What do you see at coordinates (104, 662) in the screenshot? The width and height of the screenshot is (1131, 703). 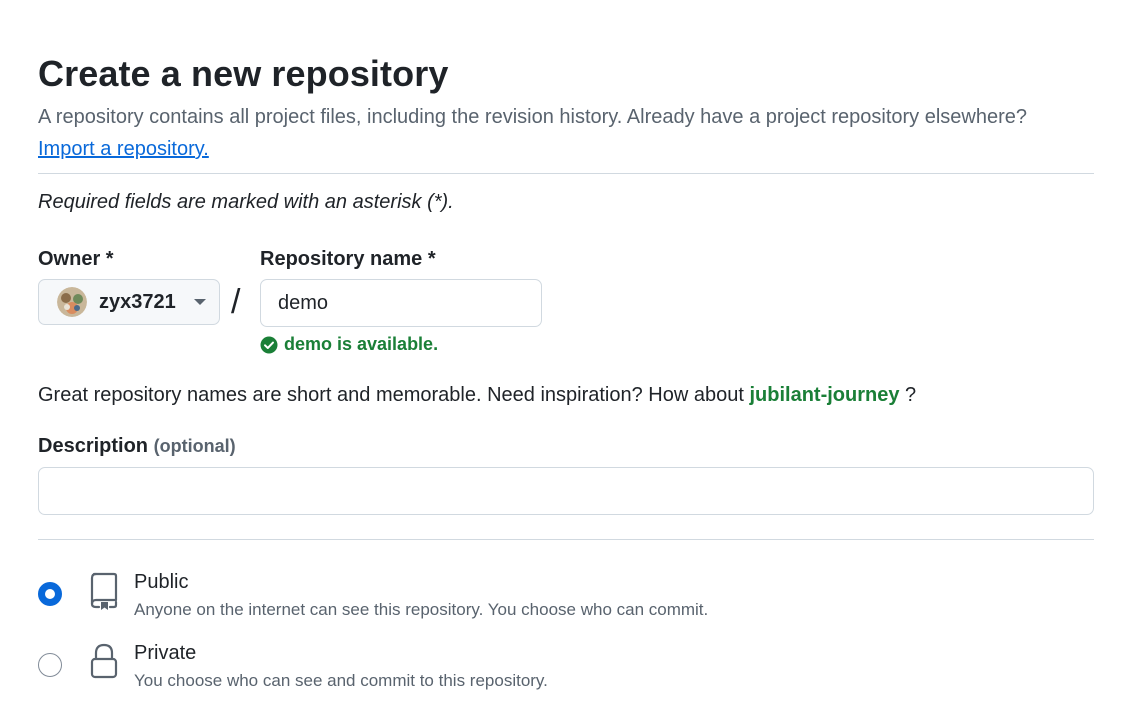 I see `lock-icon` at bounding box center [104, 662].